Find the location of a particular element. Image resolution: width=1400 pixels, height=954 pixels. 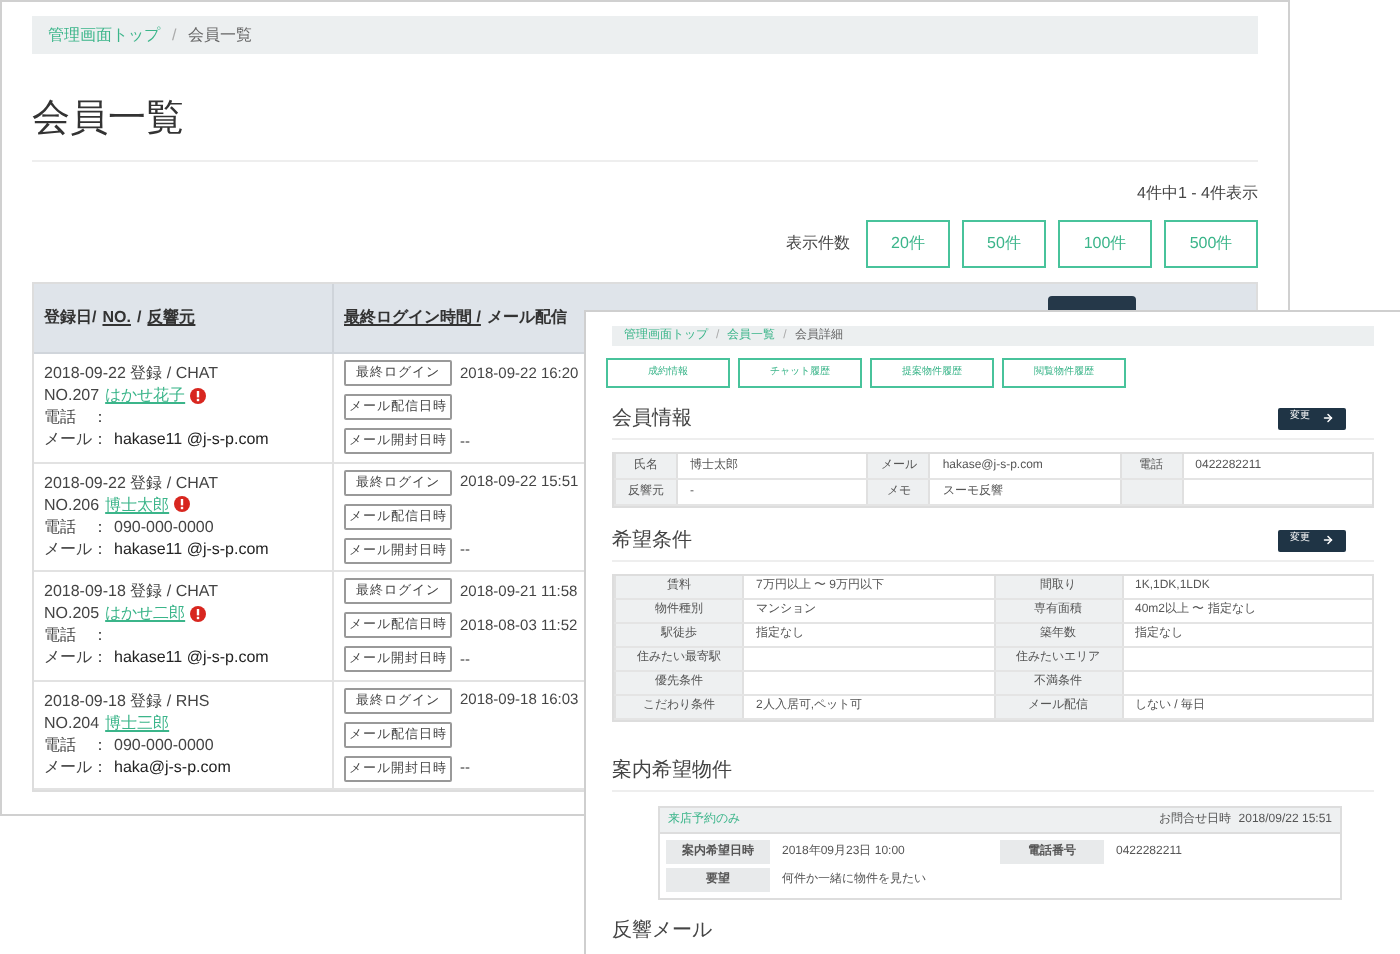

member-number: NO.205 is located at coordinates (72, 613).